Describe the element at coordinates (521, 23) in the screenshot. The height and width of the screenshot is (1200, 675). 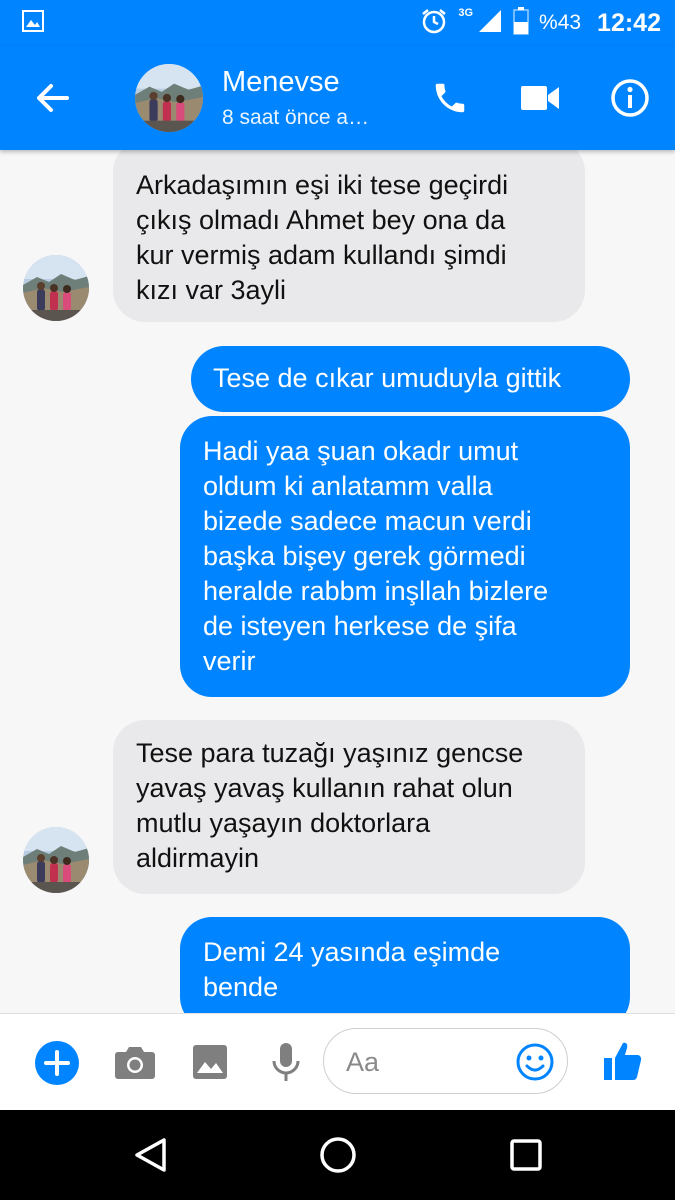
I see `battery-icon` at that location.